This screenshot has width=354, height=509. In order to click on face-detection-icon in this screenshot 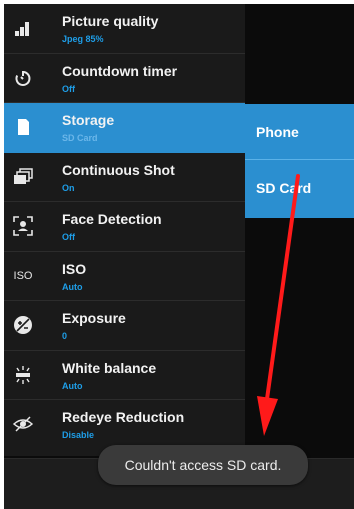, I will do `click(23, 226)`.